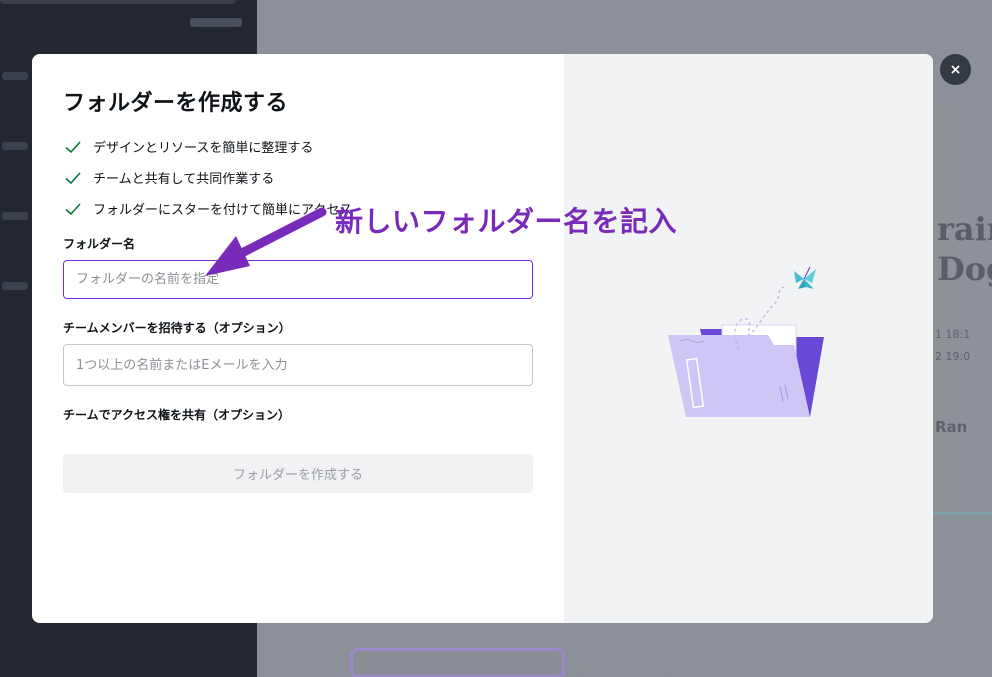 This screenshot has height=677, width=992. I want to click on feature-text: デザインとリソースを簡単に整理する, so click(203, 148).